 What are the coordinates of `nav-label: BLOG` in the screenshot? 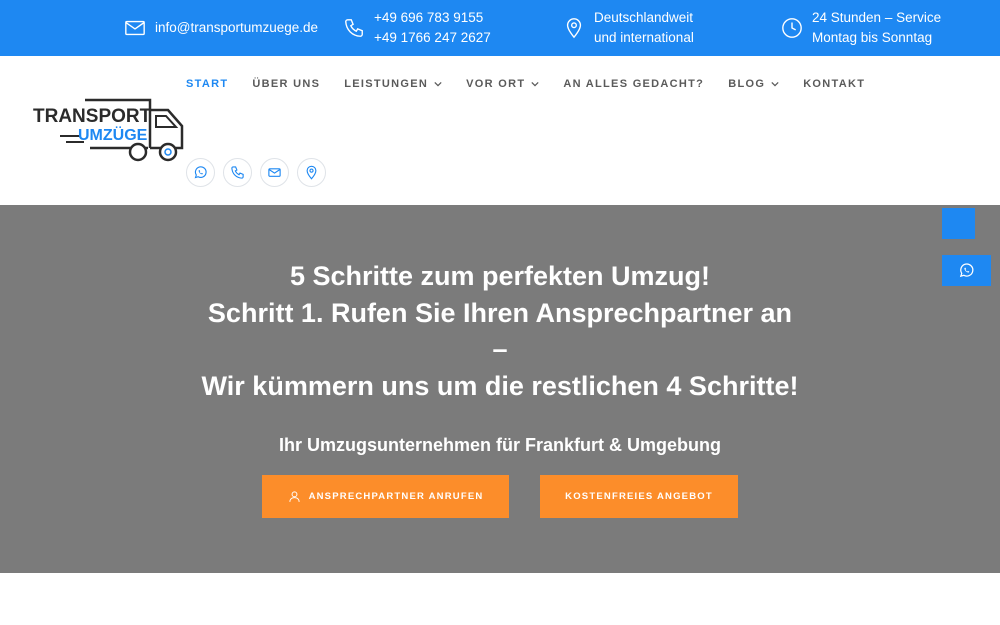 It's located at (747, 84).